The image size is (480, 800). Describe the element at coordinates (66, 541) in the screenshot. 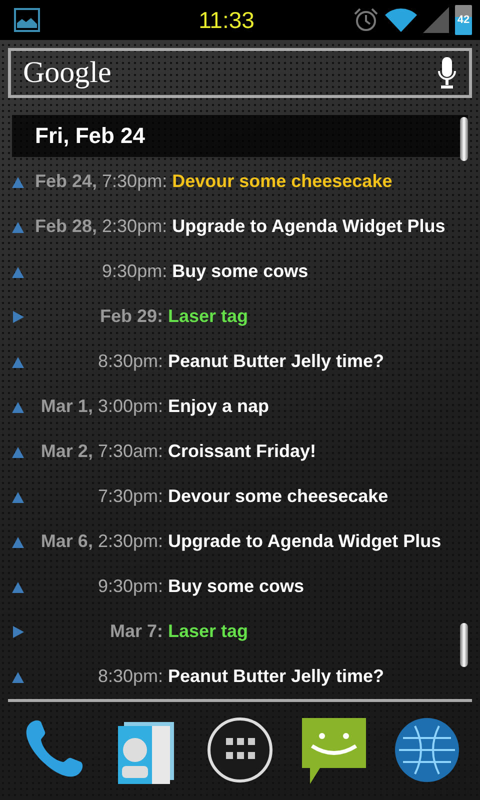

I see `event-date: Mar 6,` at that location.